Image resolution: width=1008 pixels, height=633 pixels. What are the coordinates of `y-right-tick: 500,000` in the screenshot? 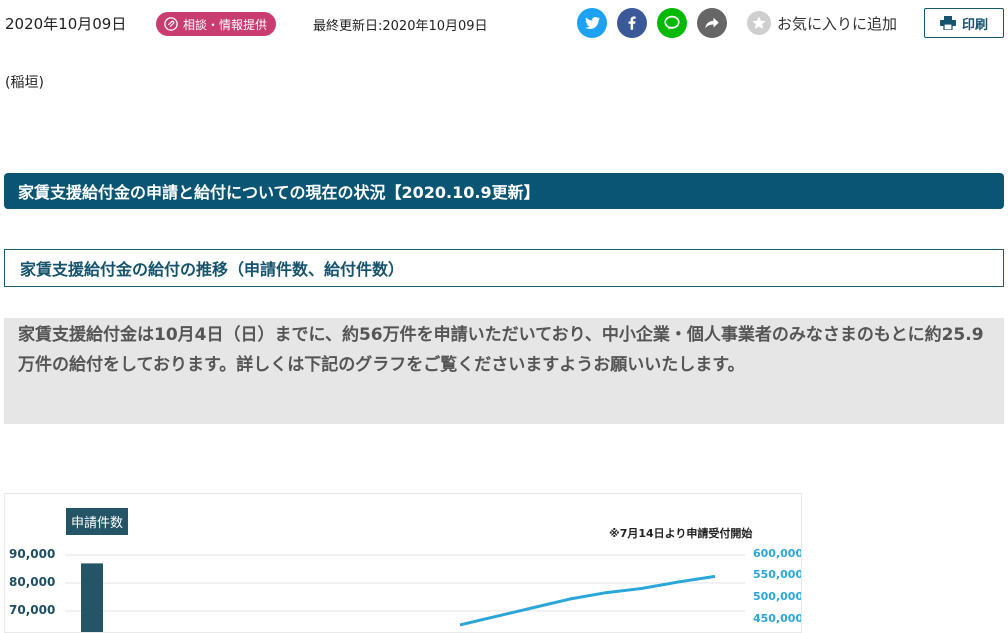 It's located at (777, 596).